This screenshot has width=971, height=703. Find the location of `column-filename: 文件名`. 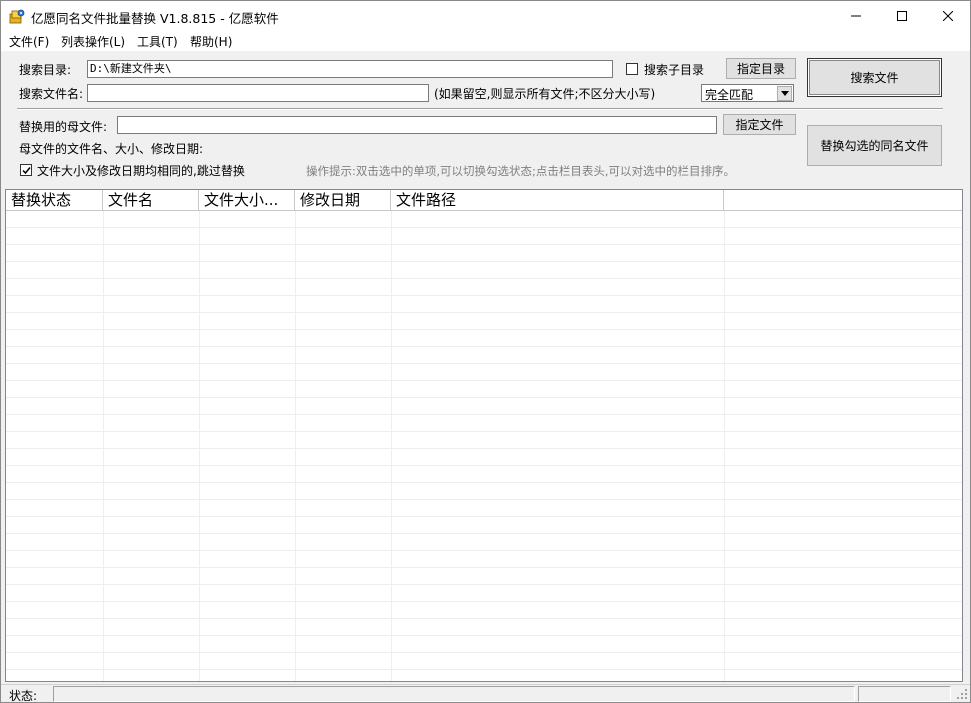

column-filename: 文件名 is located at coordinates (151, 200).